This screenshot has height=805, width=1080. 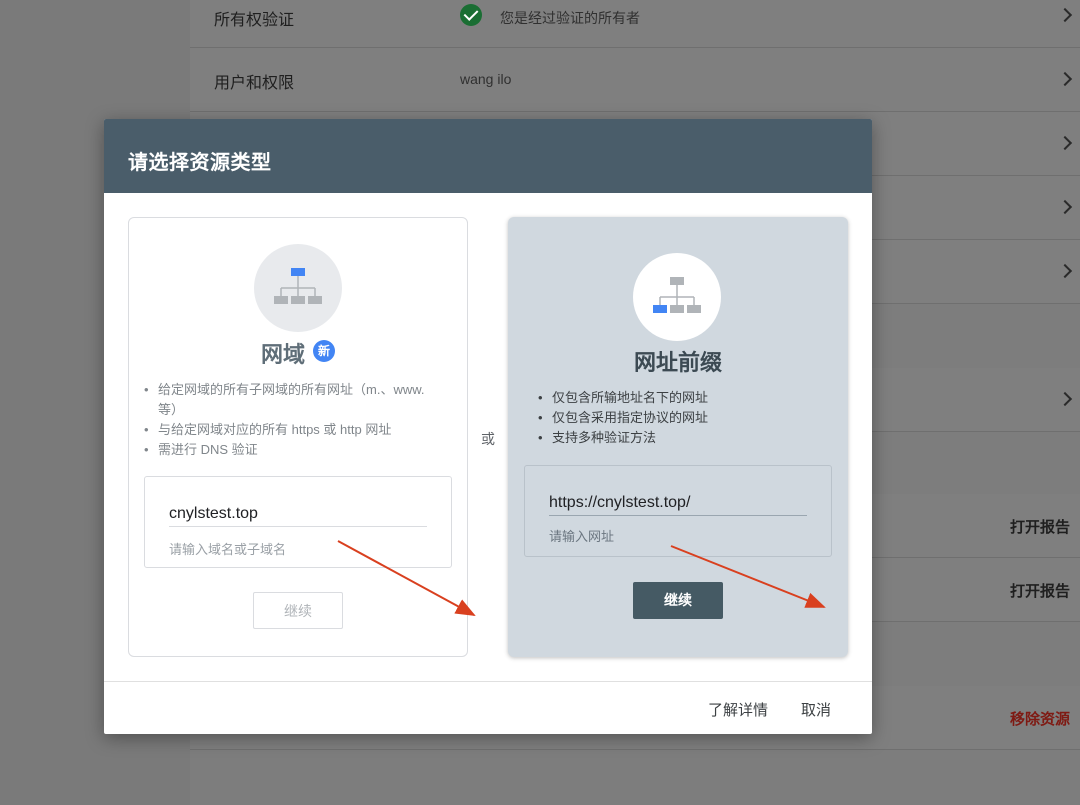 What do you see at coordinates (283, 354) in the screenshot?
I see `domain-card-title: 网域` at bounding box center [283, 354].